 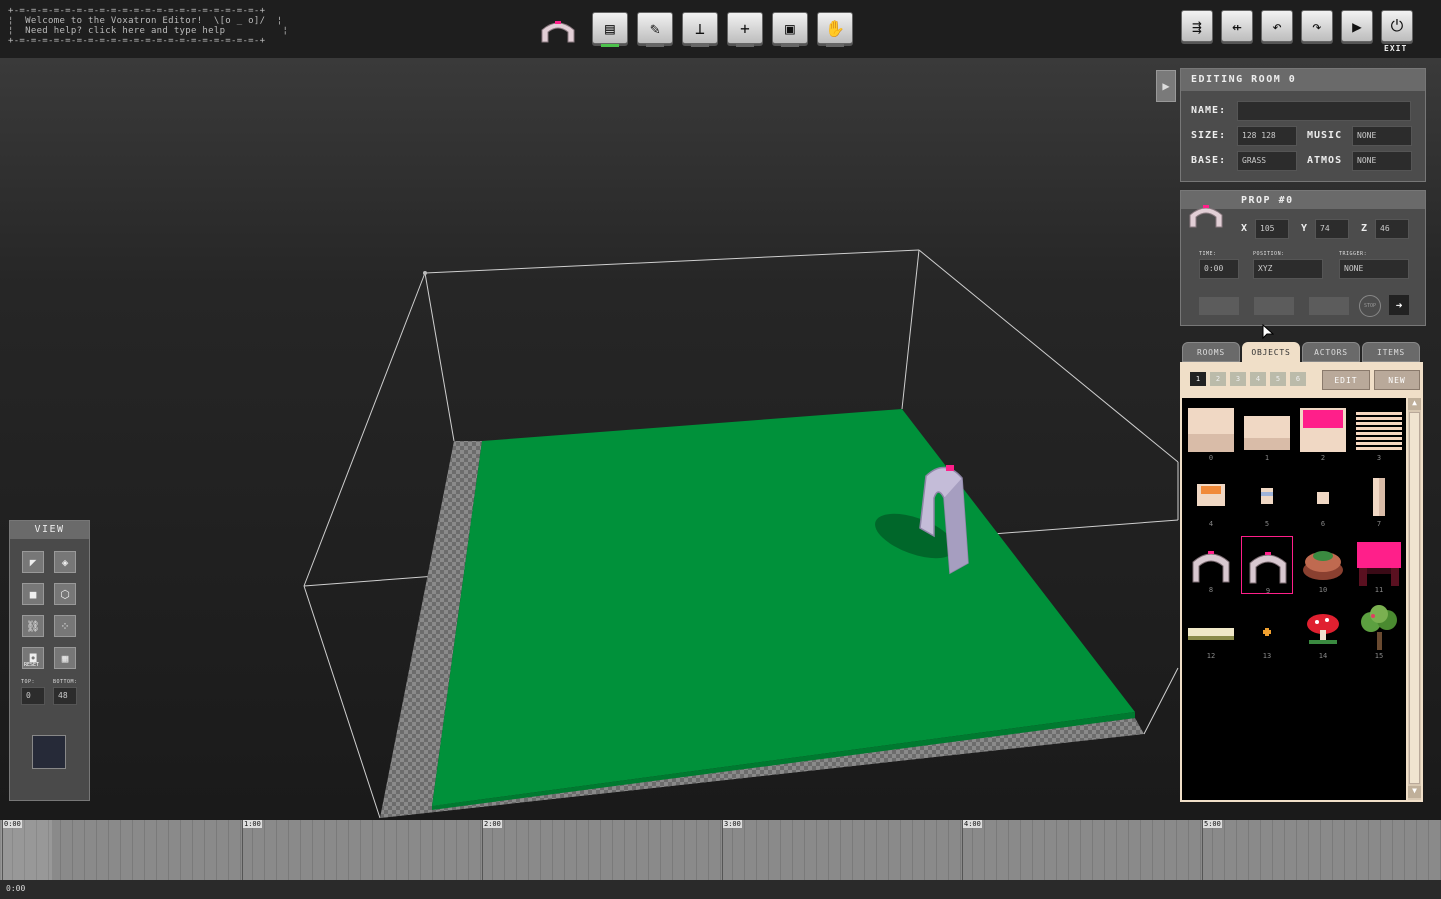 I want to click on object-thumbnail: 14, so click(x=1323, y=631).